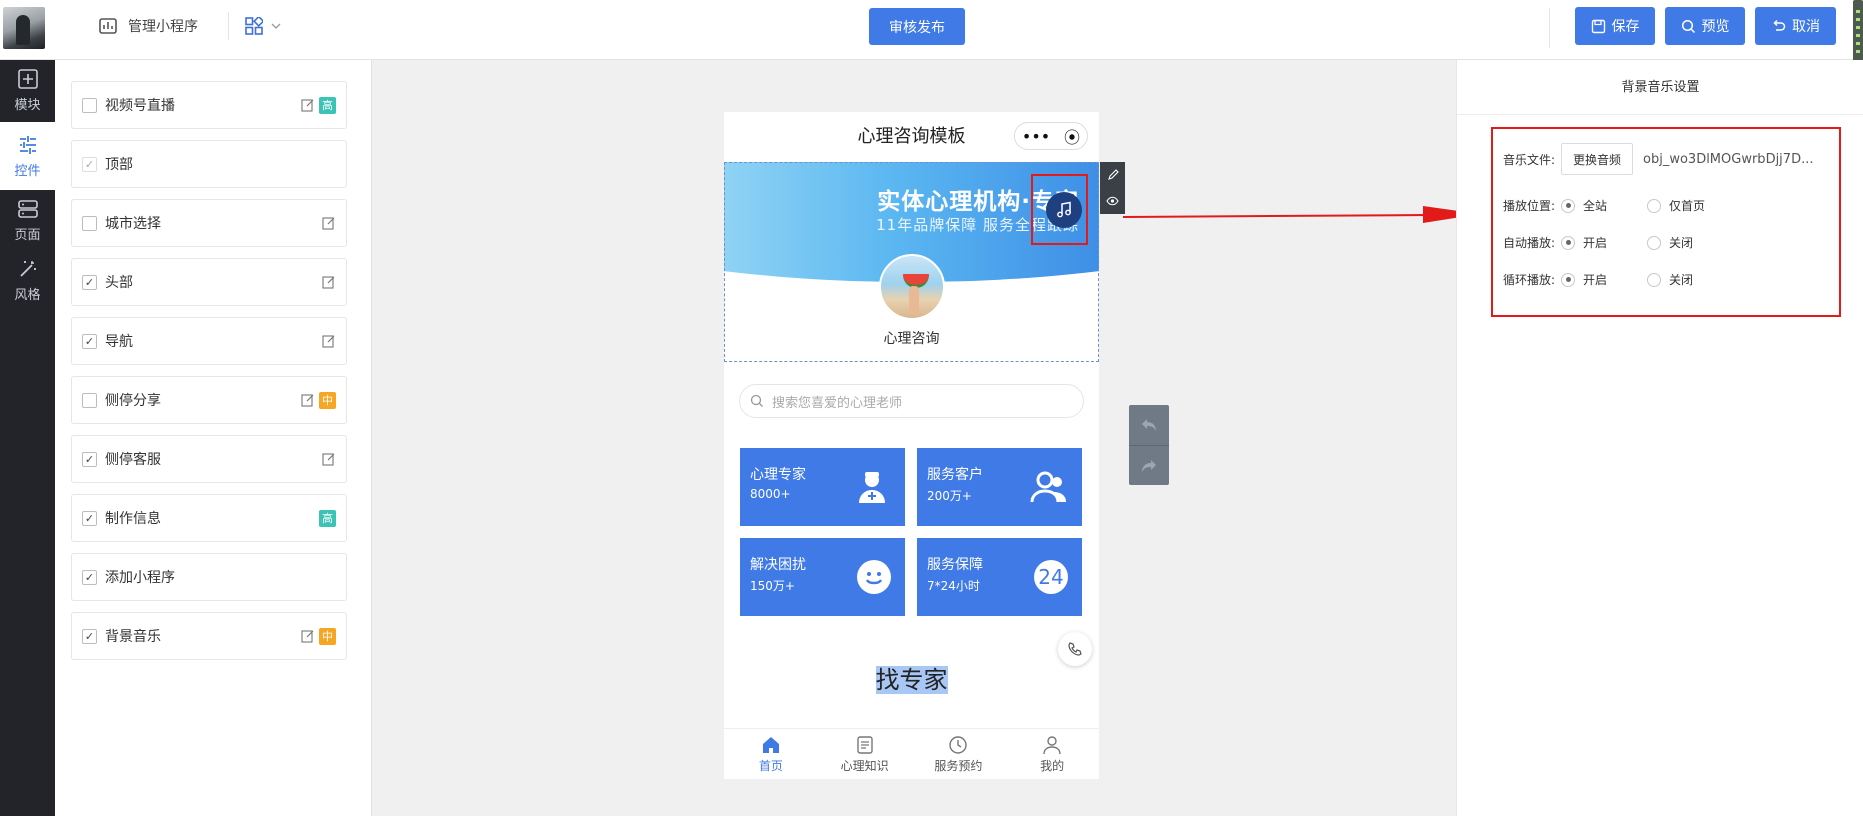 The image size is (1863, 816). What do you see at coordinates (209, 577) in the screenshot?
I see `component-item-add-miniprogram: ✓ 添加小程序` at bounding box center [209, 577].